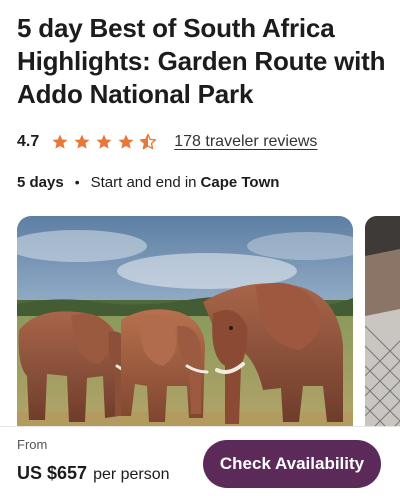 This screenshot has height=496, width=400. What do you see at coordinates (148, 141) in the screenshot?
I see `half-star-icon` at bounding box center [148, 141].